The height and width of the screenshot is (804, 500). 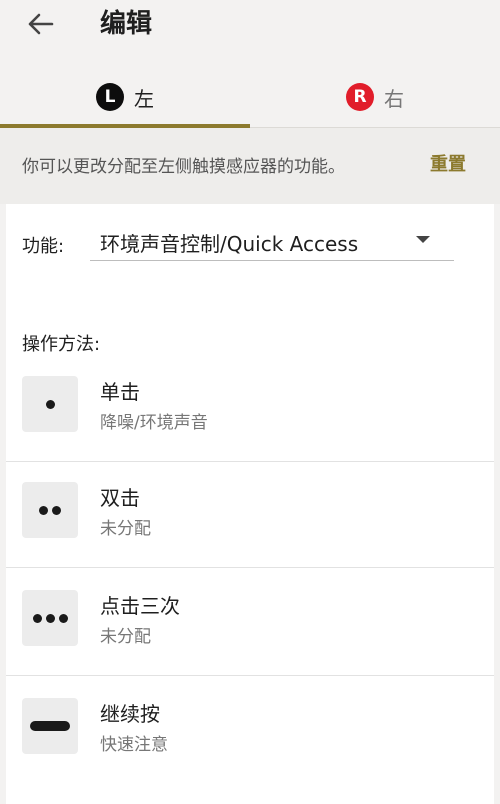 What do you see at coordinates (43, 246) in the screenshot?
I see `function-label: 功能:` at bounding box center [43, 246].